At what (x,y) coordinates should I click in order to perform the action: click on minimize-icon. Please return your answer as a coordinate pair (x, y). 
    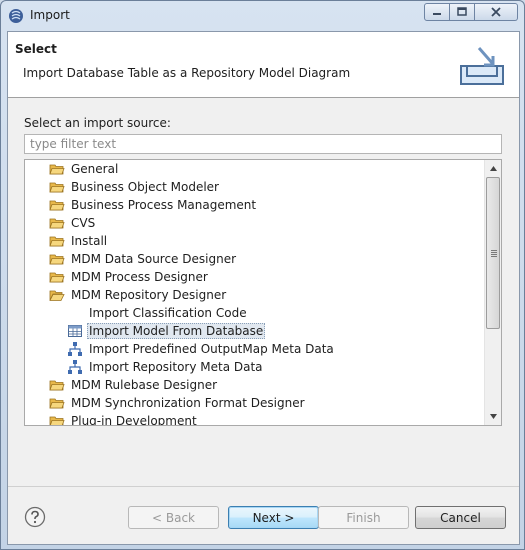
    Looking at the image, I should click on (437, 14).